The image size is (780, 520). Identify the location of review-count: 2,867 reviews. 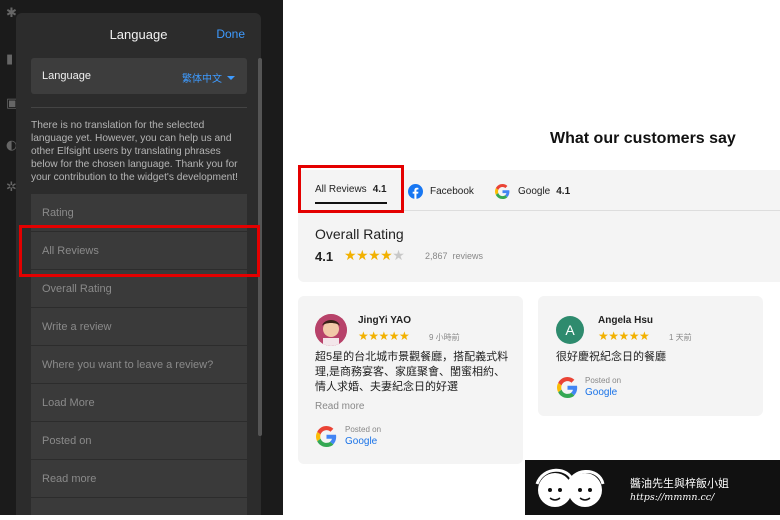
(454, 256).